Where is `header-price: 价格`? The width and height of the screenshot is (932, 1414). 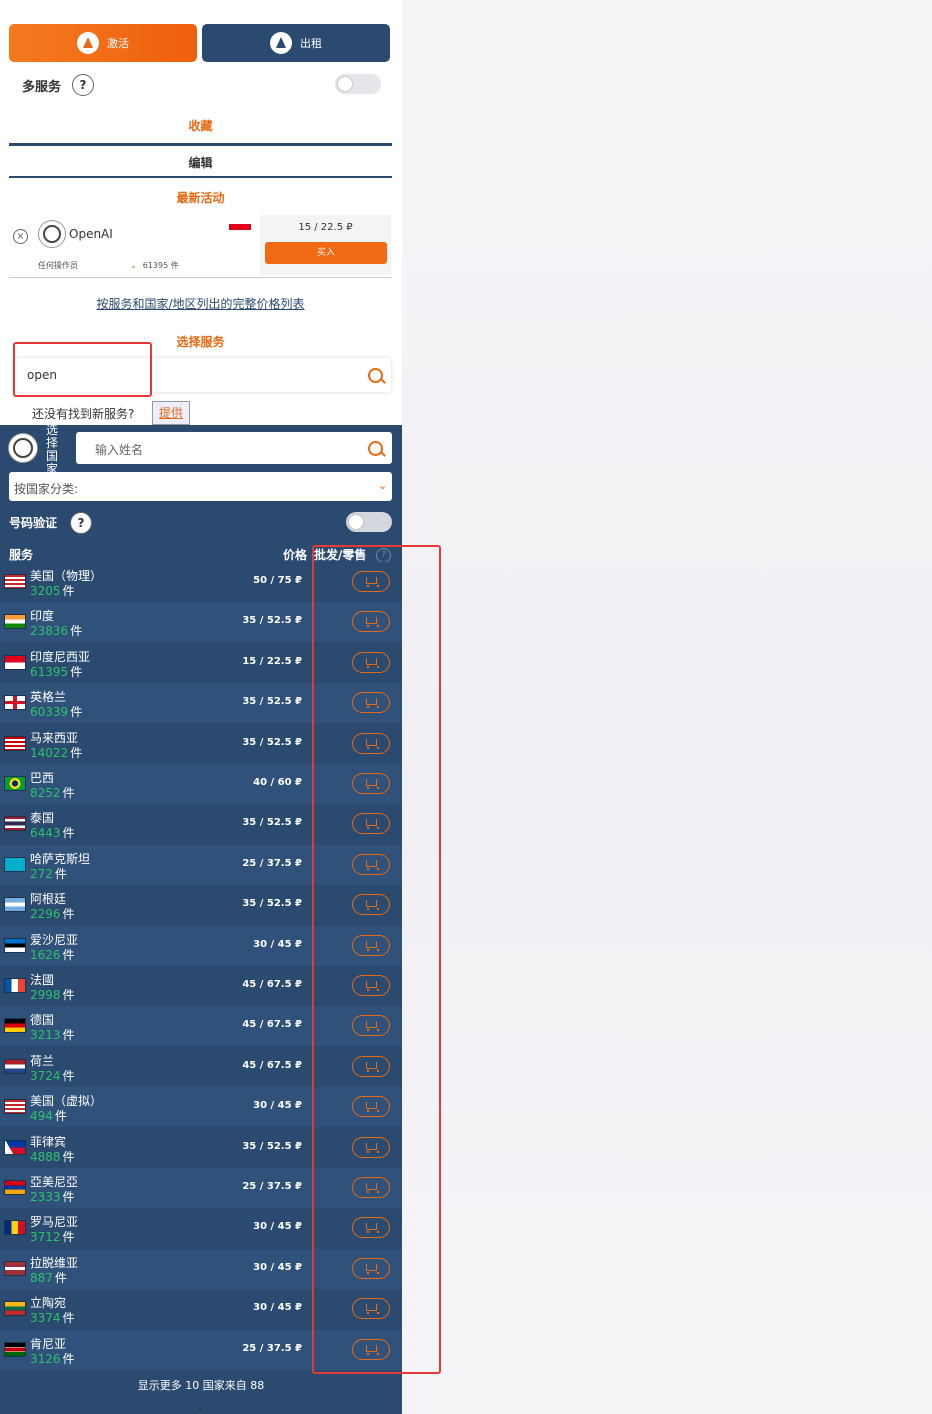 header-price: 价格 is located at coordinates (295, 555).